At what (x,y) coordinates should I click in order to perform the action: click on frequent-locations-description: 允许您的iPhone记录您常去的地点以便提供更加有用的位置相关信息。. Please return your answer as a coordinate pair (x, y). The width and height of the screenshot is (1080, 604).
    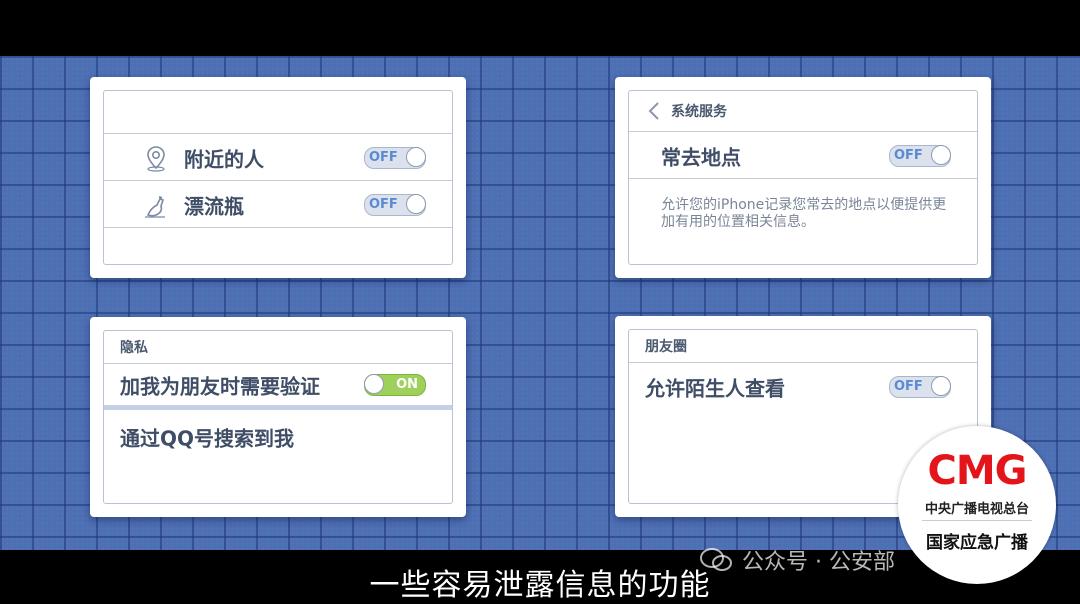
    Looking at the image, I should click on (804, 213).